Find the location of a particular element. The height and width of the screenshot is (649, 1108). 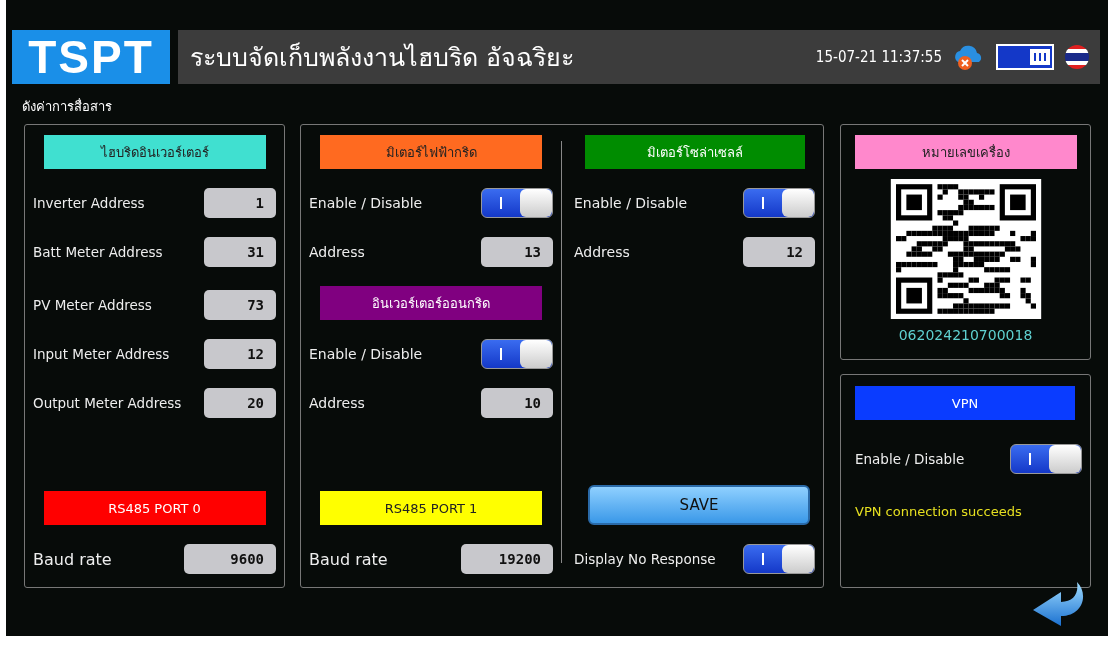

serial-number: 062024210700018 is located at coordinates (965, 335).